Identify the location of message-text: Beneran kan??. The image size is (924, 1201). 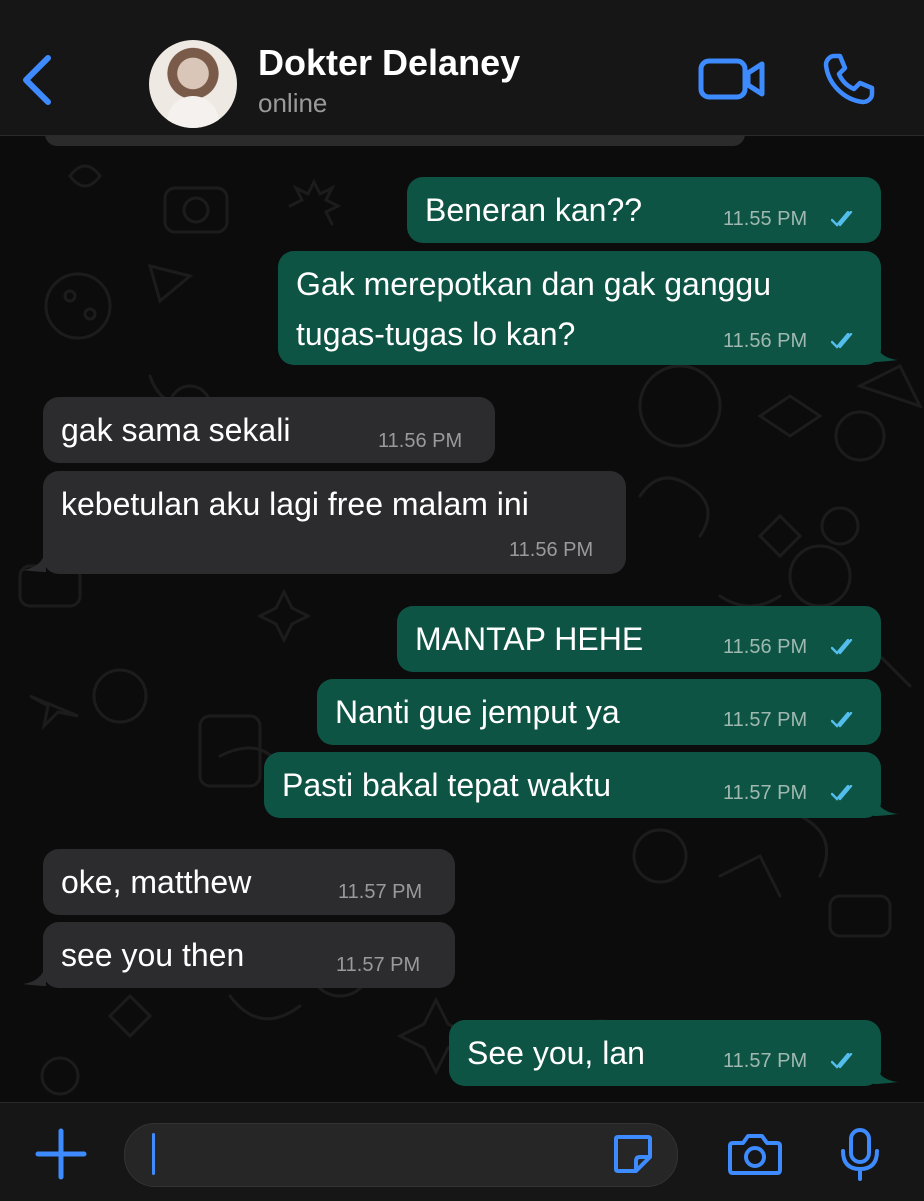
(534, 210).